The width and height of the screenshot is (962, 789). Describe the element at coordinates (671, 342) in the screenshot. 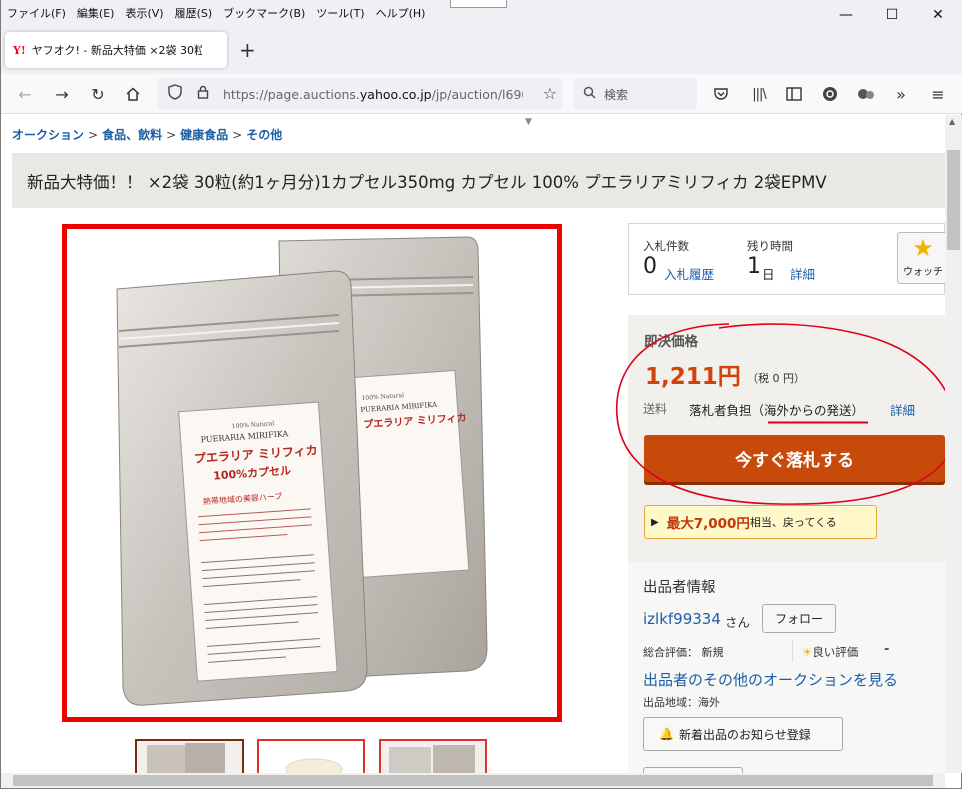

I see `buy-now-heading: 即決価格` at that location.